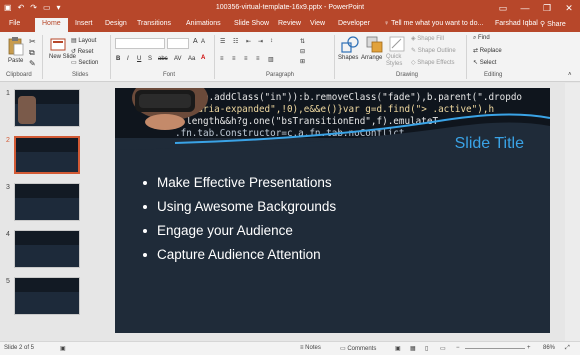 The image size is (580, 355). I want to click on font-color-icon: A, so click(203, 58).